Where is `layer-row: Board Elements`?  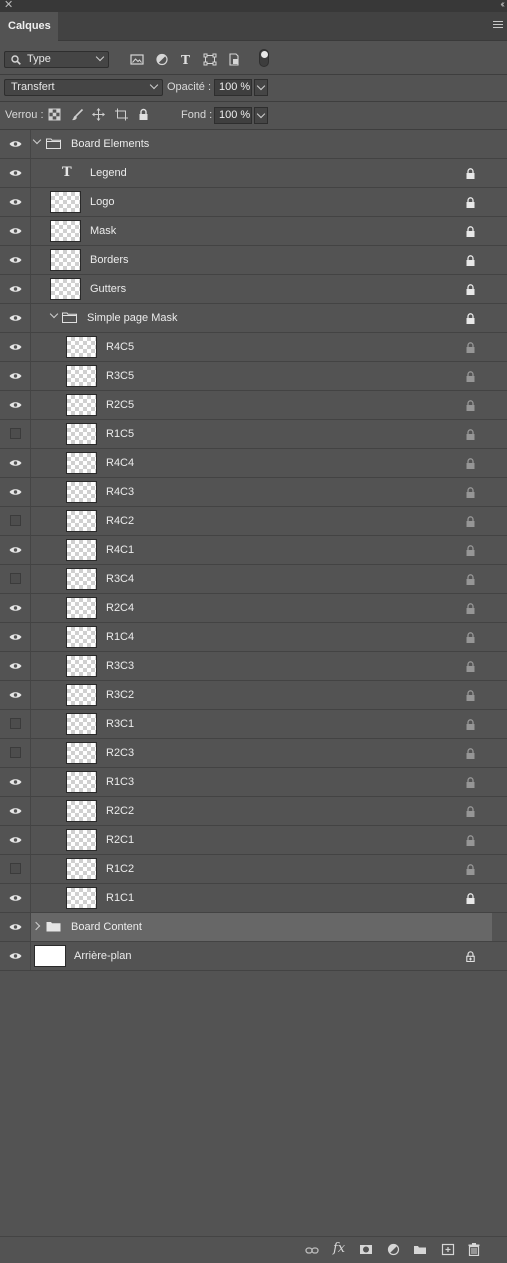 layer-row: Board Elements is located at coordinates (253, 144).